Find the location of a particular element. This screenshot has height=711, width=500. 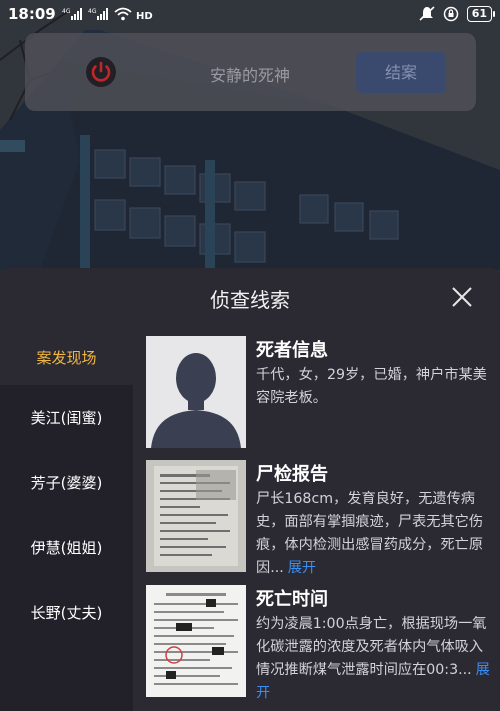

player-card: 安静的死神 结案 is located at coordinates (250, 72).